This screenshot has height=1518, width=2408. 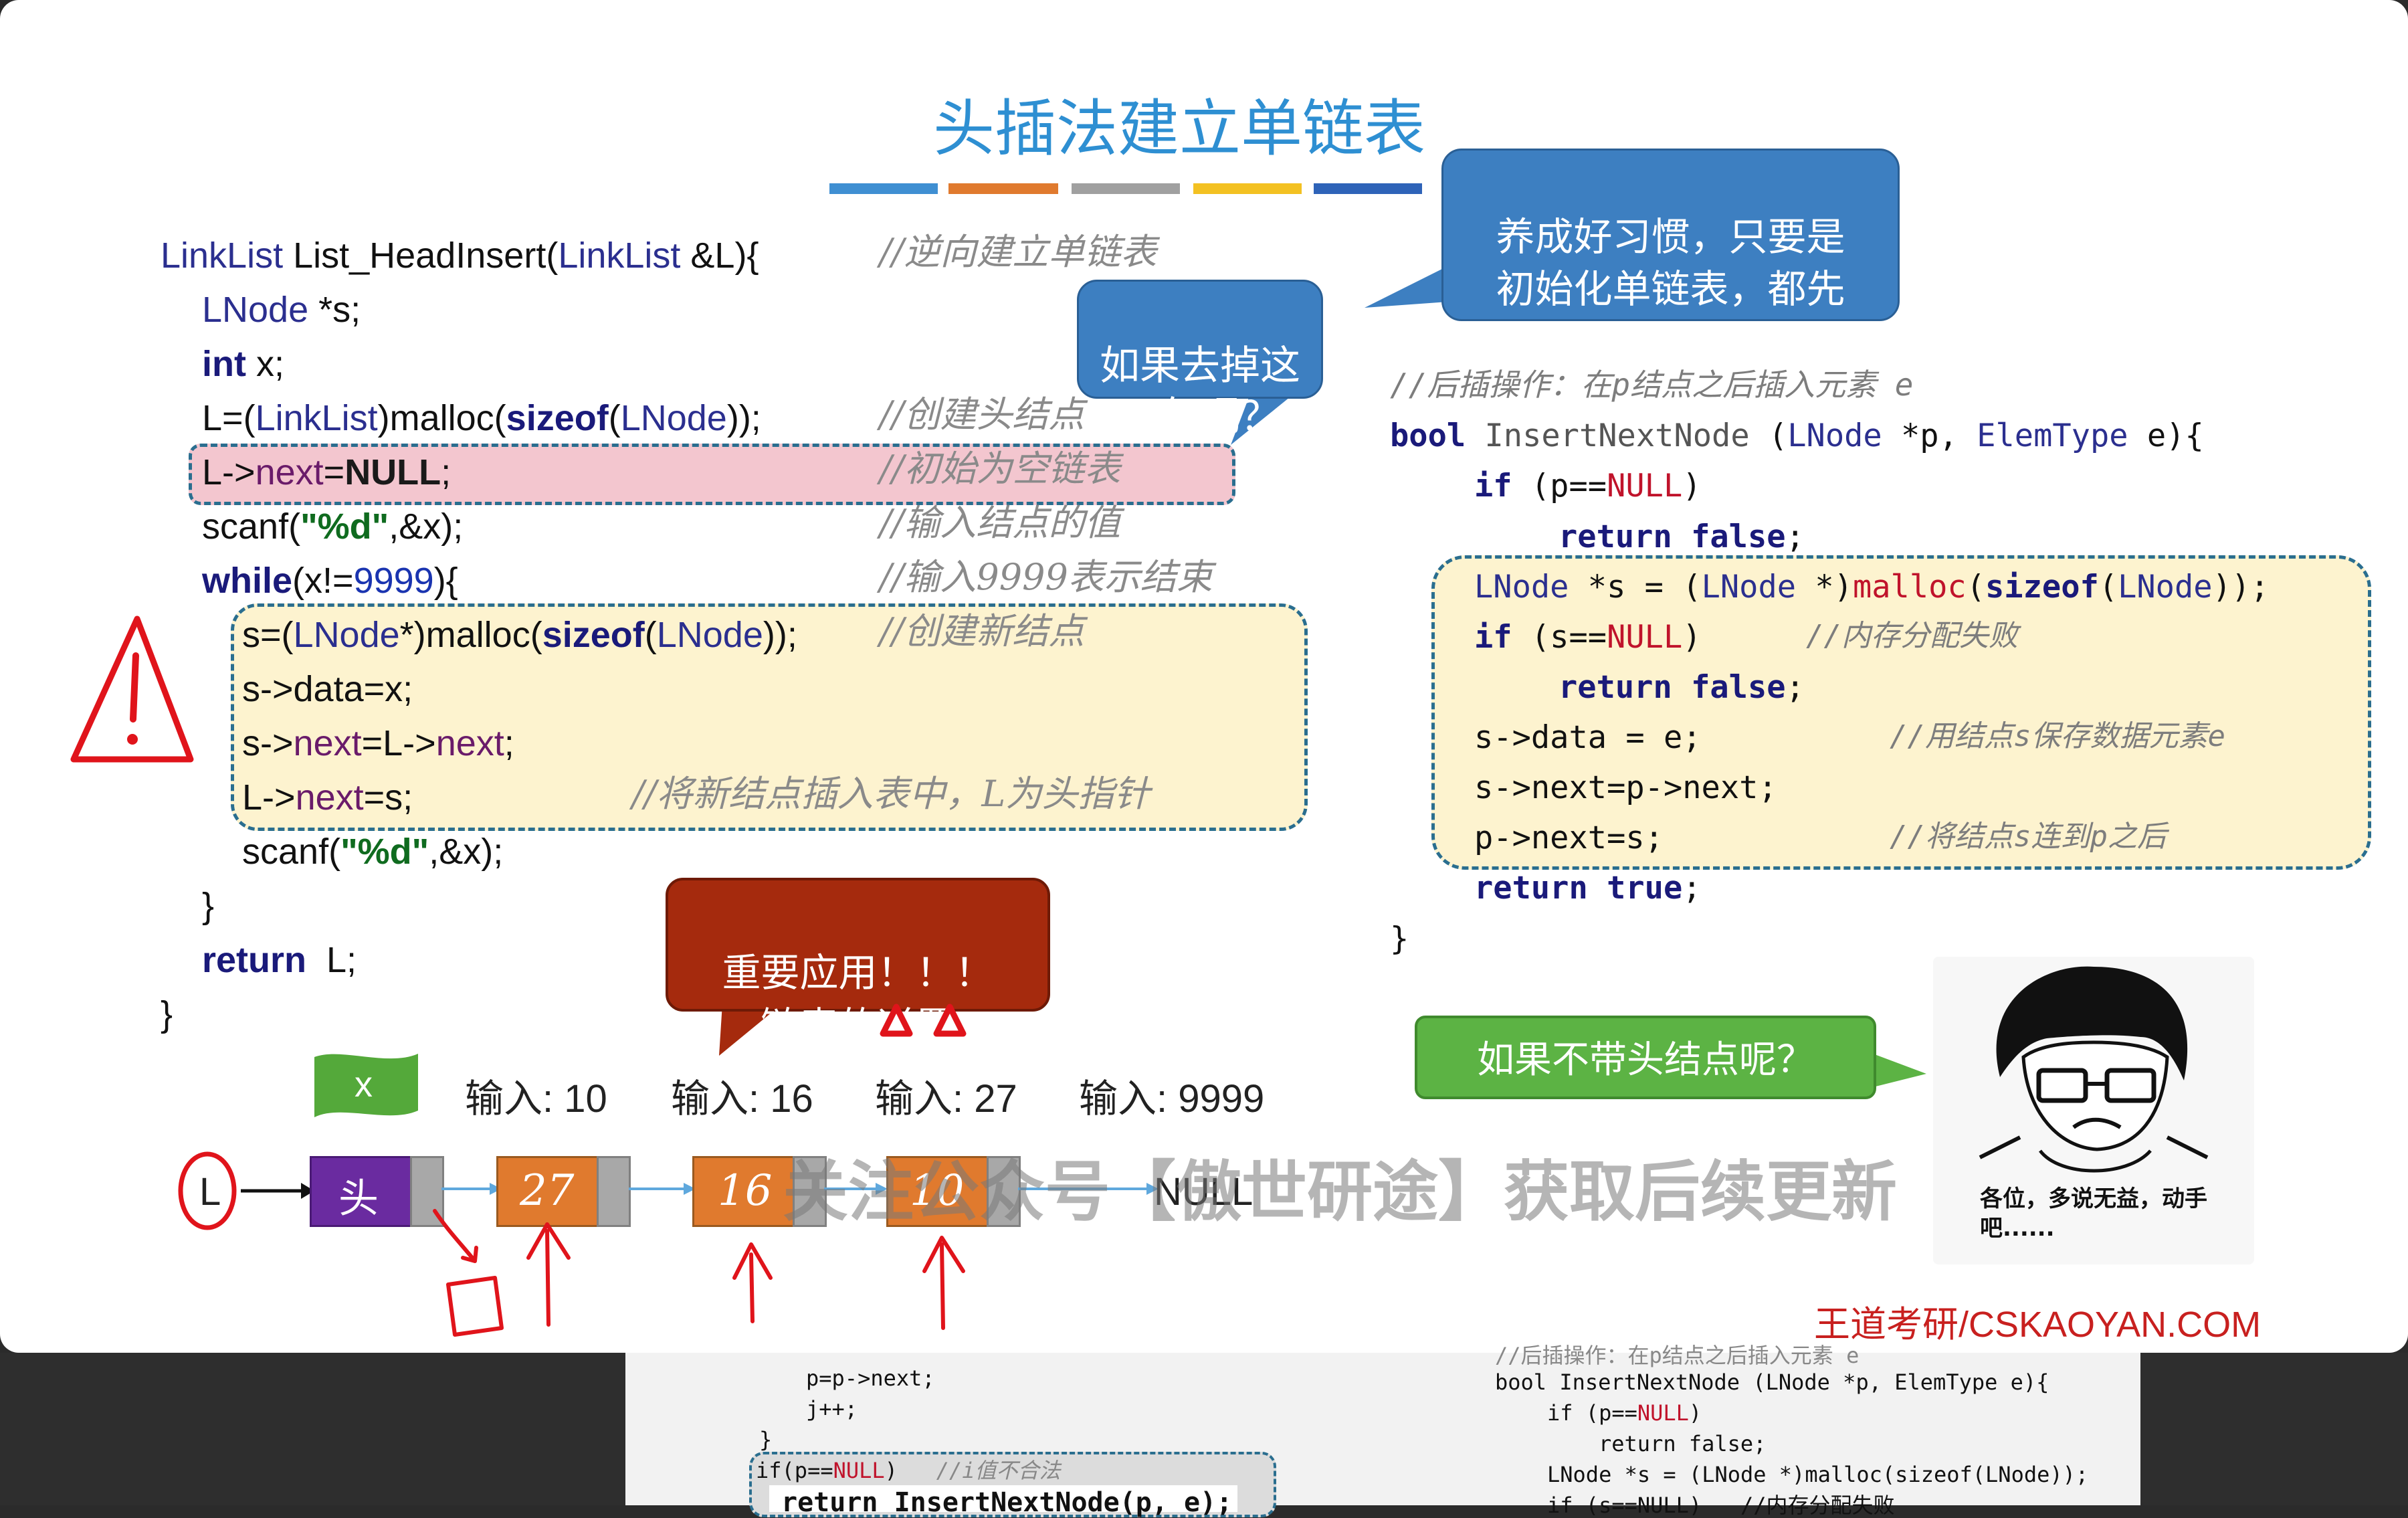 I want to click on head-node-label: 头, so click(x=358, y=1198).